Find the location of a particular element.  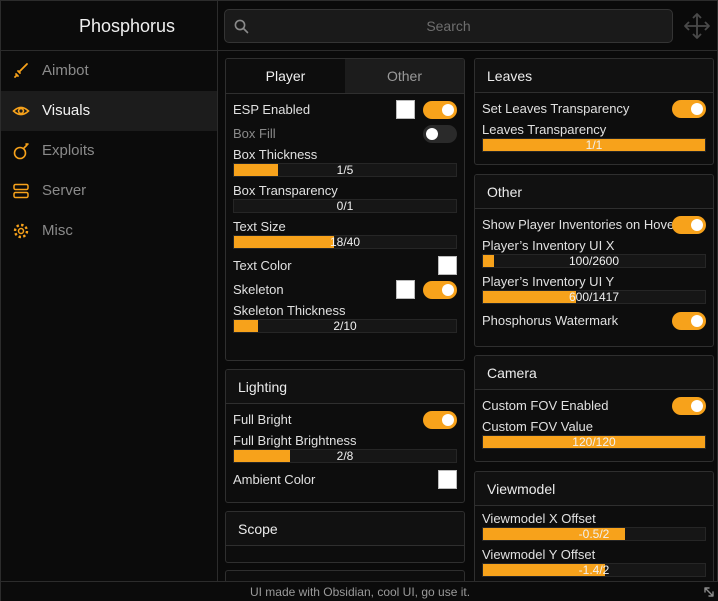

custom-fov-enabled-label: Custom FOV Enabled is located at coordinates (545, 405).